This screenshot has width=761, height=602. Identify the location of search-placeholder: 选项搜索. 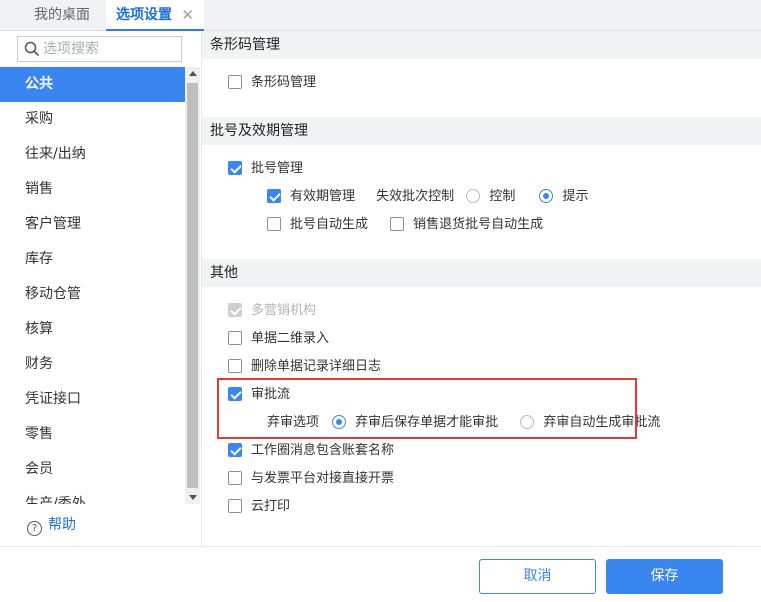
(71, 49).